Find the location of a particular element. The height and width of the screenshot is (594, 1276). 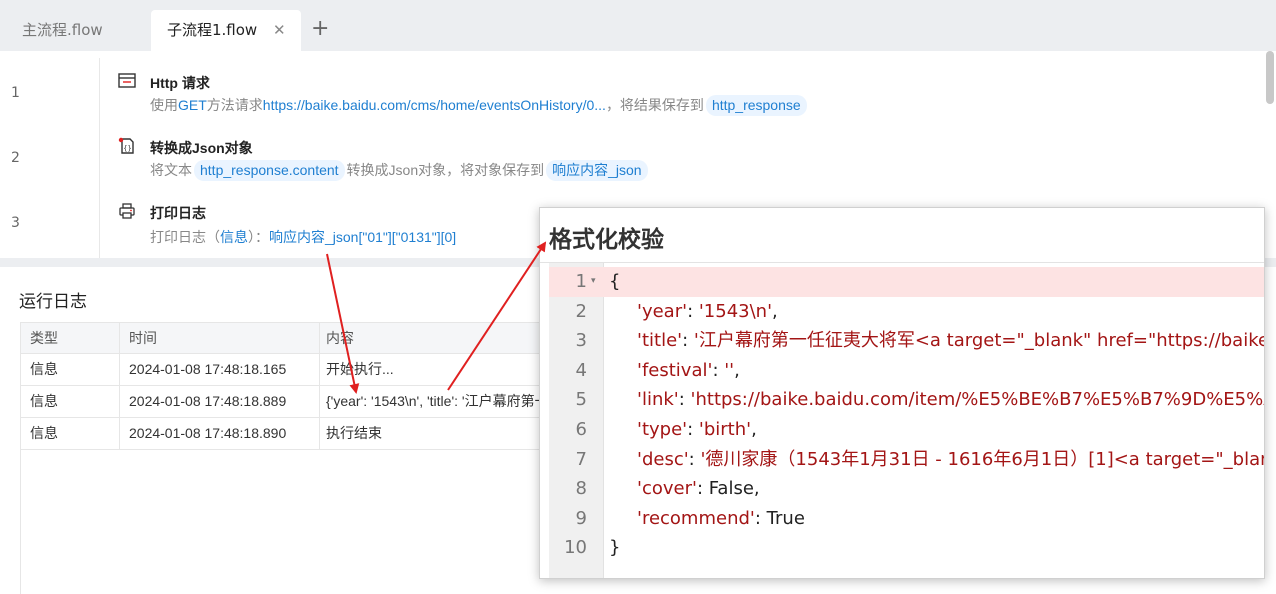

json-convert-icon: {} is located at coordinates (126, 145).